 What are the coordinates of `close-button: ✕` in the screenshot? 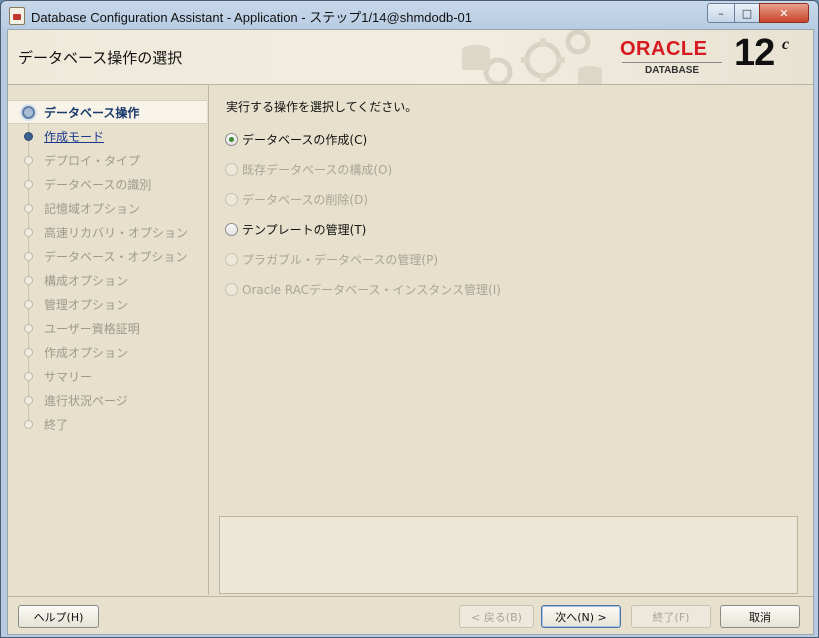 It's located at (784, 13).